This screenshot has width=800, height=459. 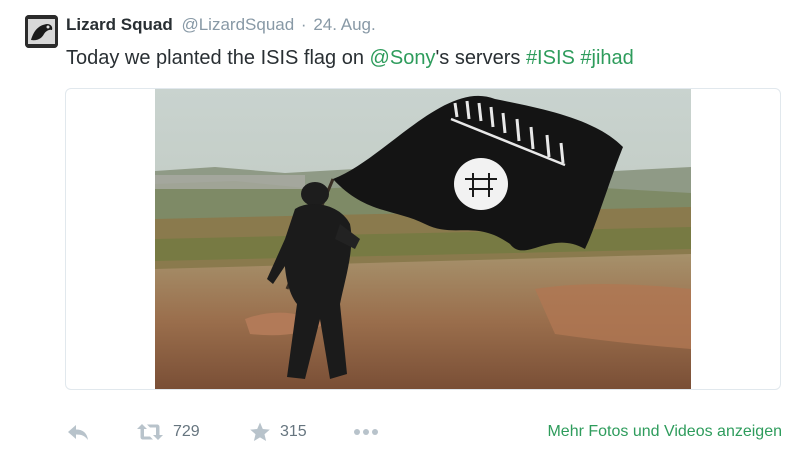 I want to click on favorite-count: 315, so click(x=293, y=431).